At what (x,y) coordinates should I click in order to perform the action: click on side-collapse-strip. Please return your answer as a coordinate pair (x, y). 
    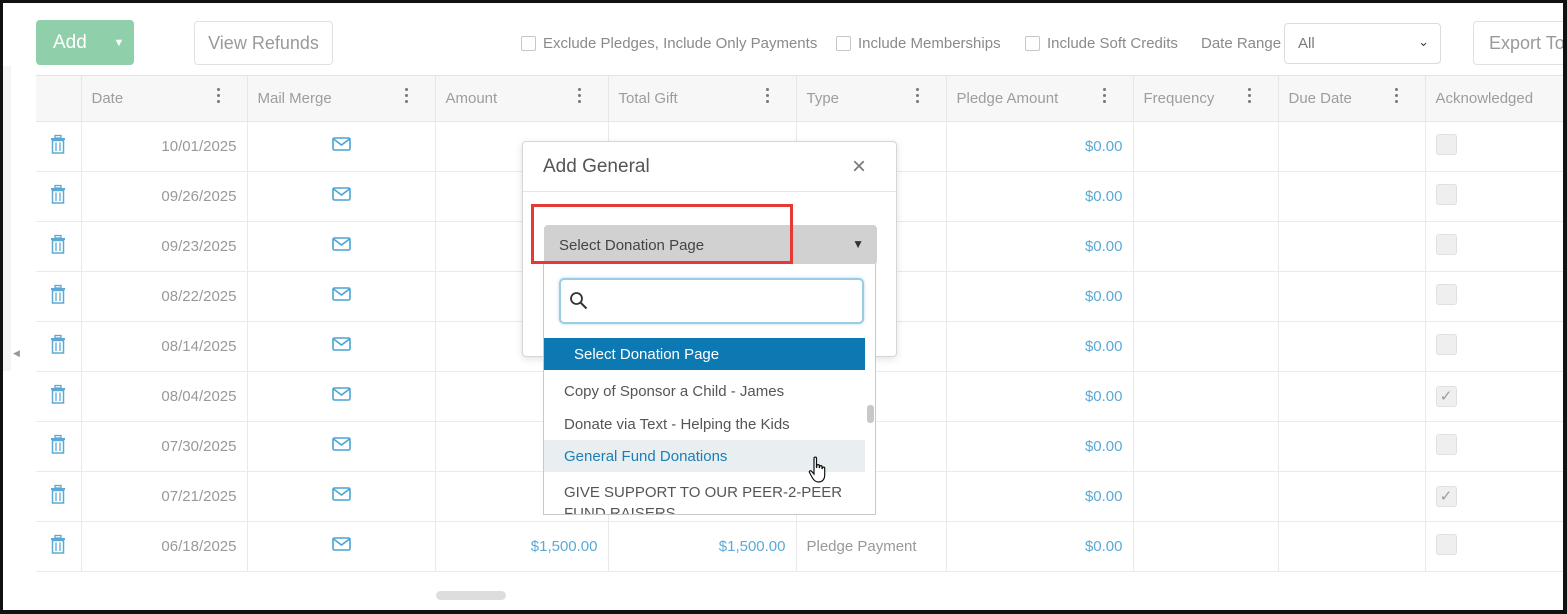
    Looking at the image, I should click on (7, 218).